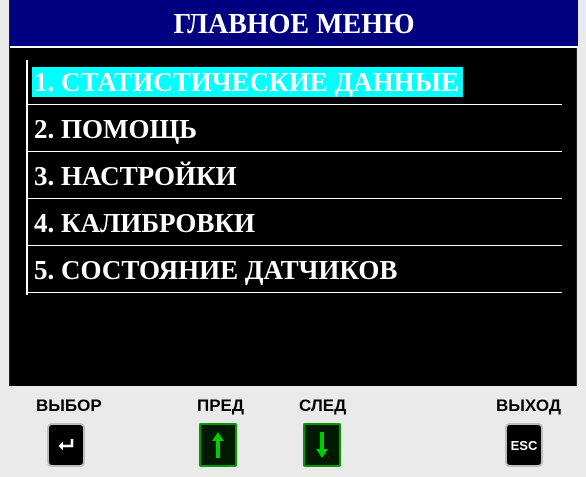  I want to click on menu-item-sensor-status: 5. СОСТОЯНИЕ ДАТЧИКОВ, so click(294, 271).